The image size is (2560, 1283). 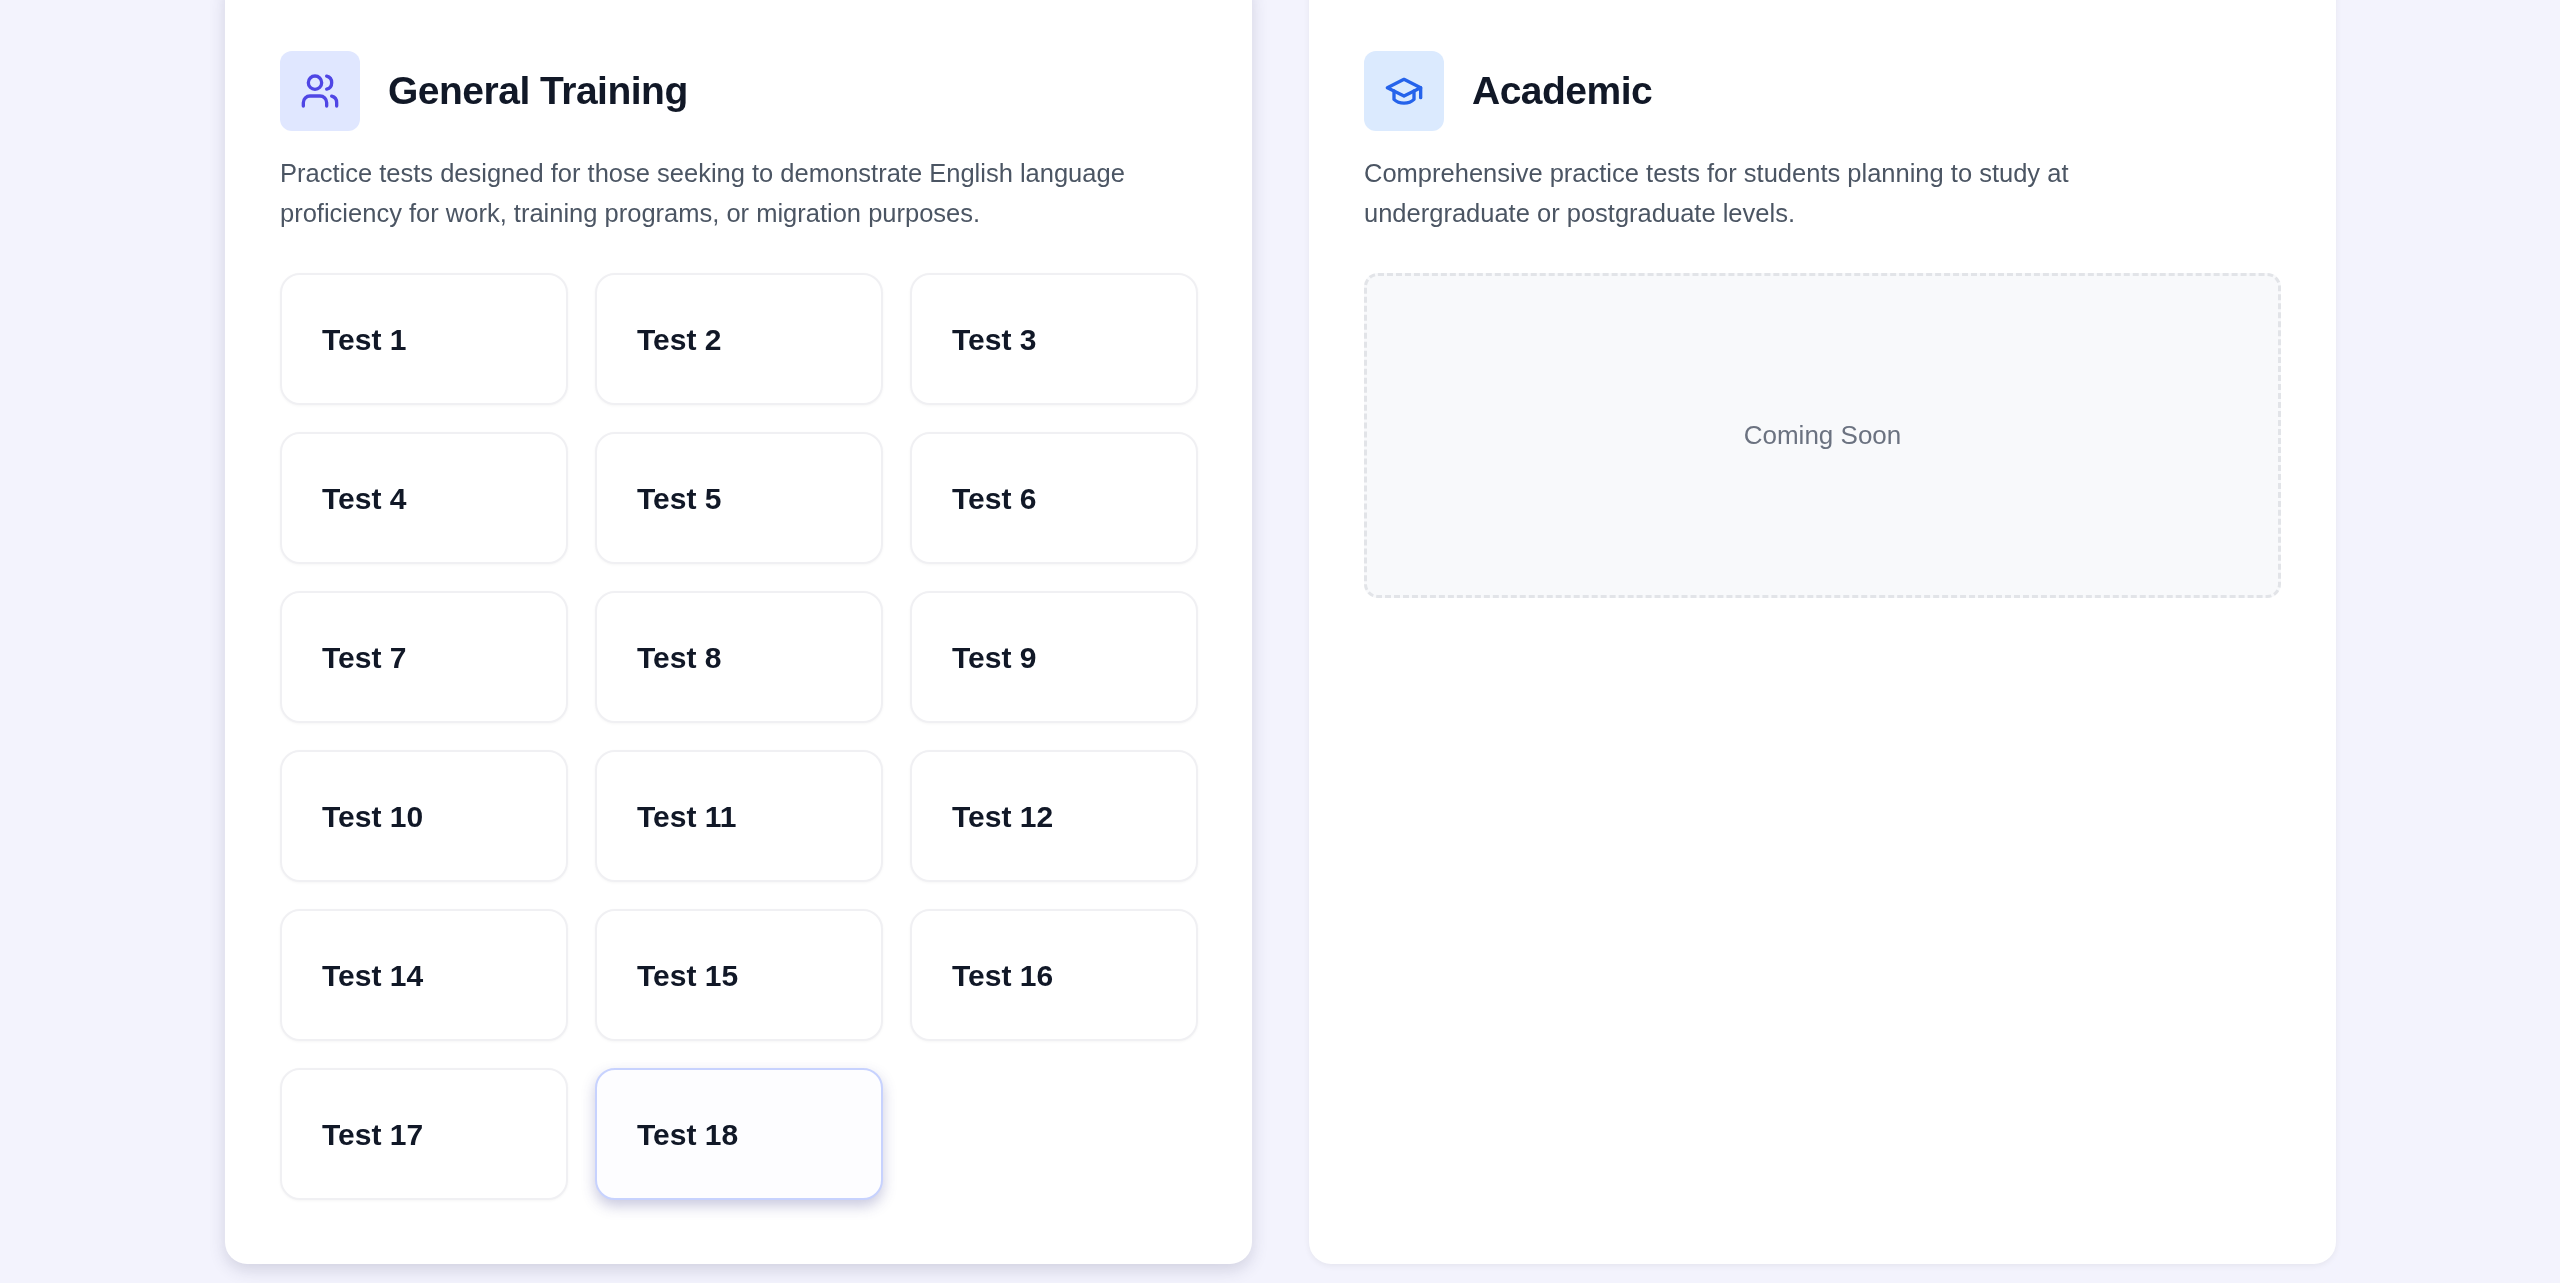 What do you see at coordinates (424, 339) in the screenshot?
I see `test-button: Test 1` at bounding box center [424, 339].